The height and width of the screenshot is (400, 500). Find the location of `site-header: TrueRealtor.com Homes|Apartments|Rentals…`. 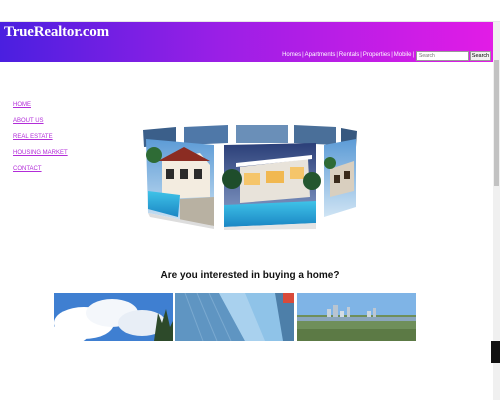

site-header: TrueRealtor.com Homes|Apartments|Rentals… is located at coordinates (246, 42).